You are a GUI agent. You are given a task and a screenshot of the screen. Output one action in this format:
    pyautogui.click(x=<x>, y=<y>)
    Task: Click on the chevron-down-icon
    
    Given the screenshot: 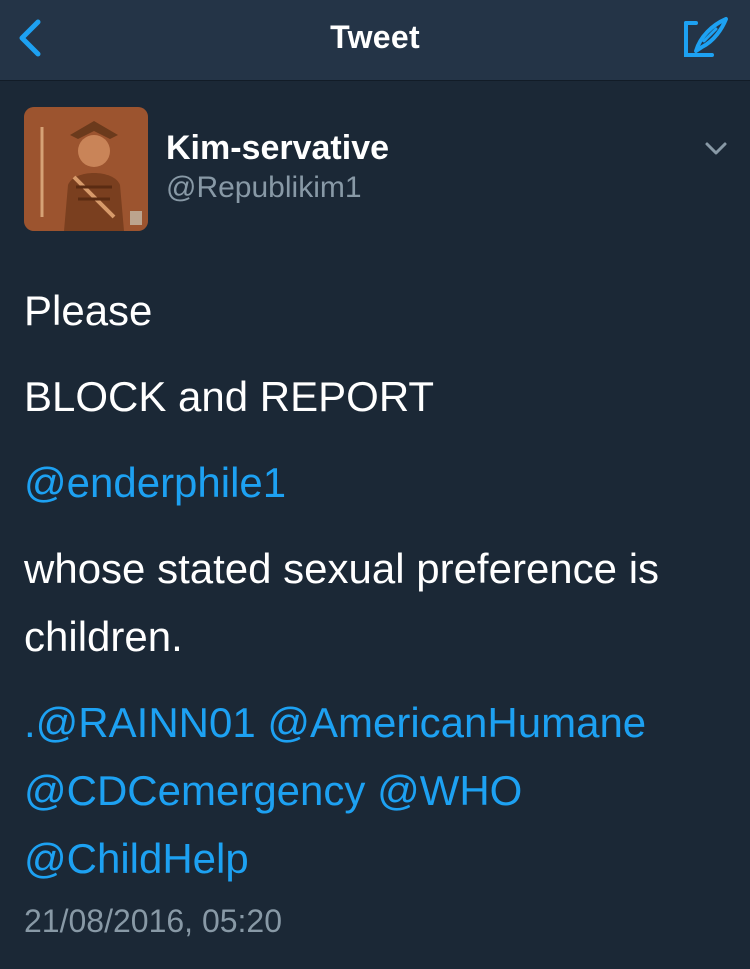 What is the action you would take?
    pyautogui.click(x=716, y=148)
    